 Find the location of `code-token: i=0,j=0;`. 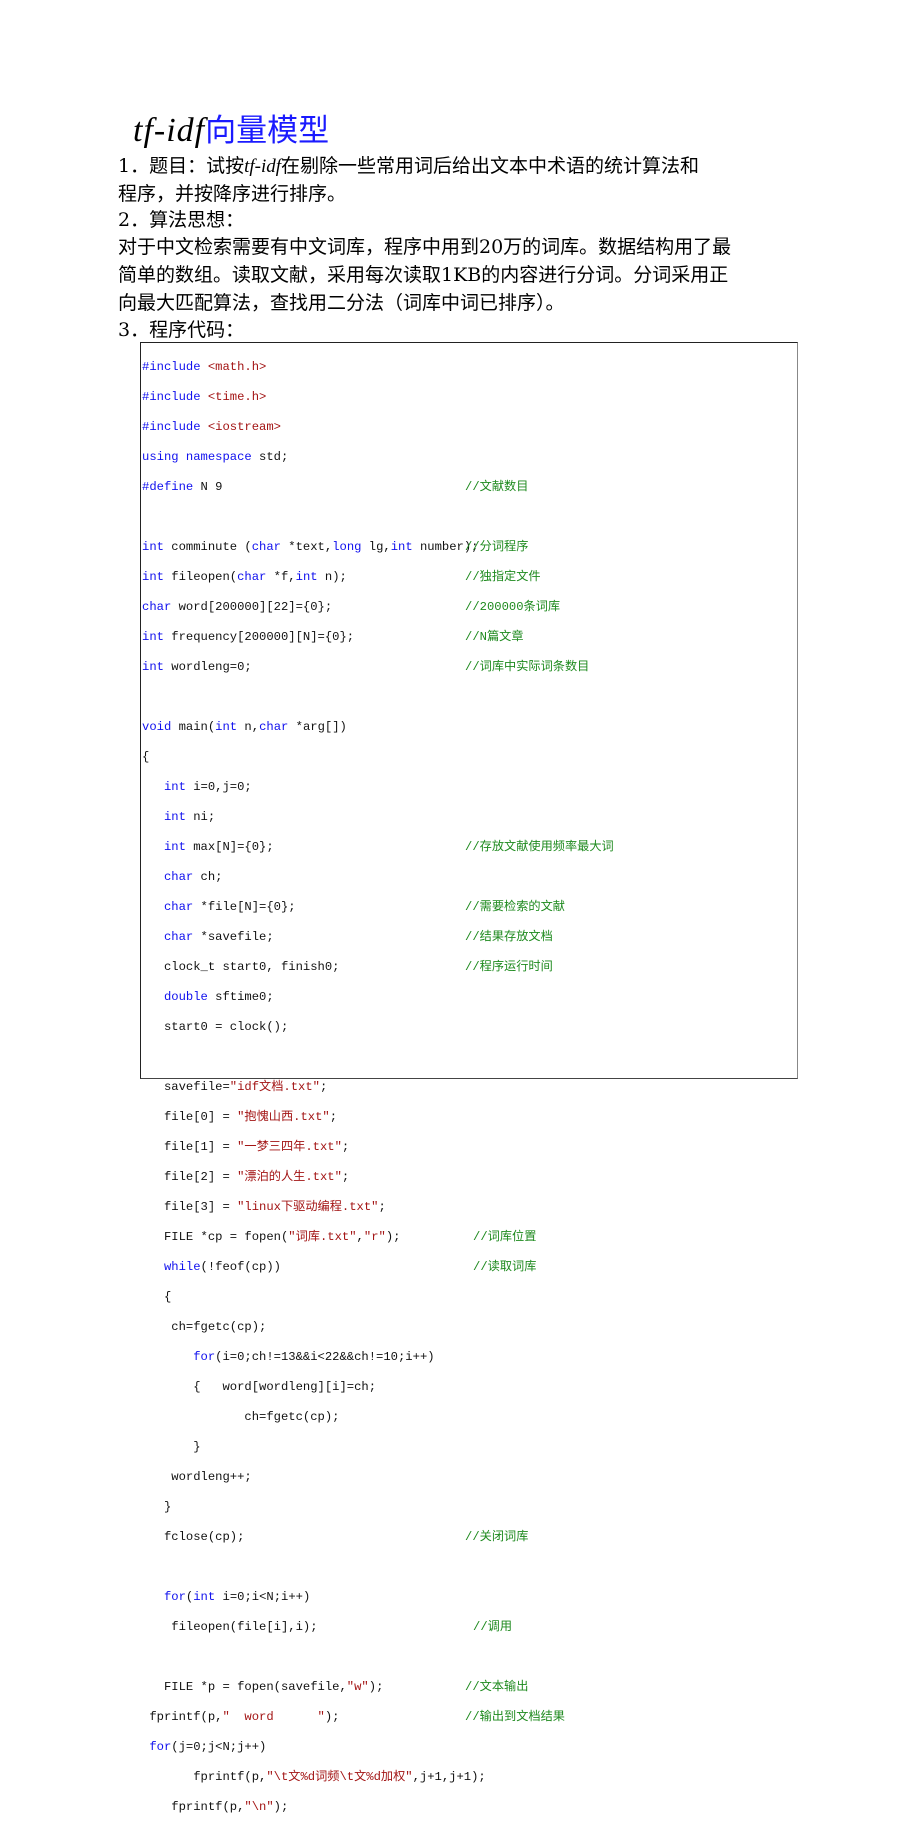

code-token: i=0,j=0; is located at coordinates (218, 787).